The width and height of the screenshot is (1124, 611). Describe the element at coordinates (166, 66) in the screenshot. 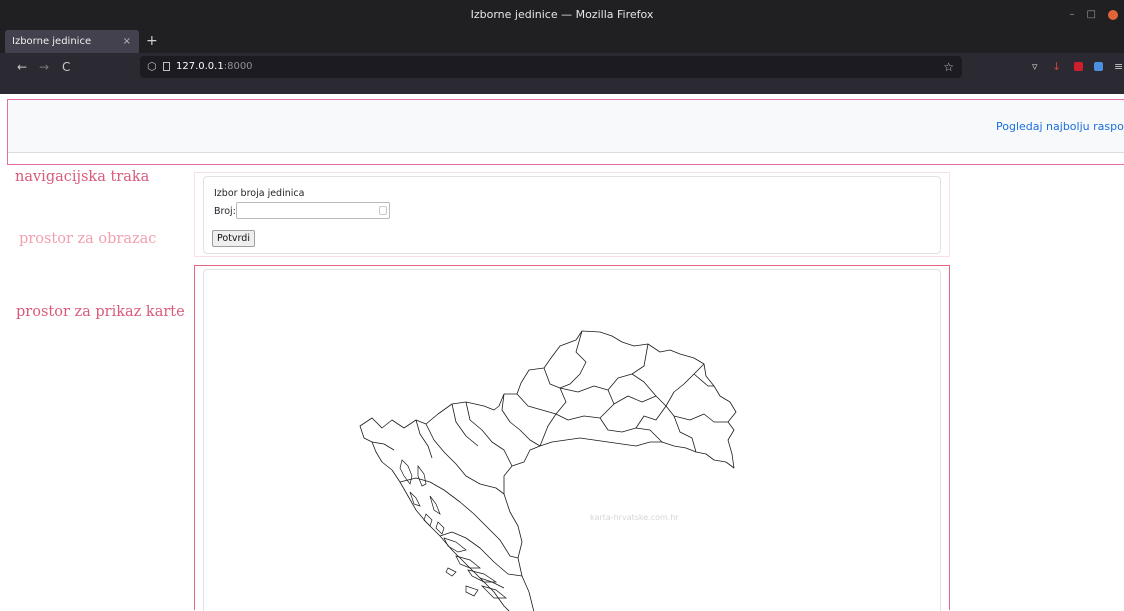

I see `page-icon` at that location.